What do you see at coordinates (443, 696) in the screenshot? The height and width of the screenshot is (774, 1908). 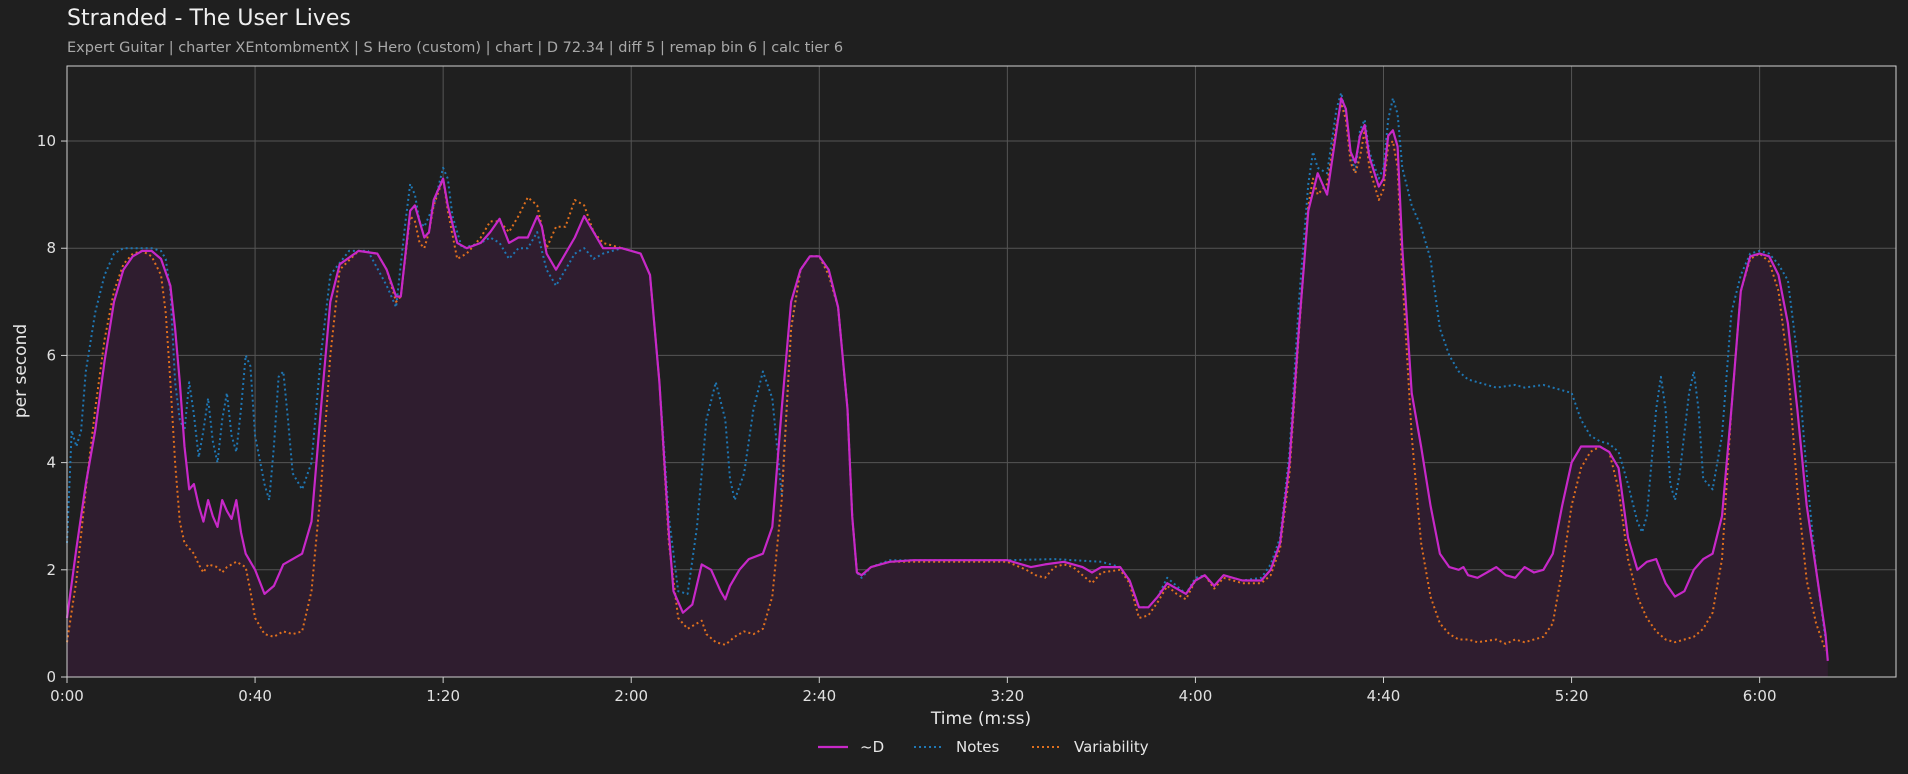 I see `x-tick-label: 1:20` at bounding box center [443, 696].